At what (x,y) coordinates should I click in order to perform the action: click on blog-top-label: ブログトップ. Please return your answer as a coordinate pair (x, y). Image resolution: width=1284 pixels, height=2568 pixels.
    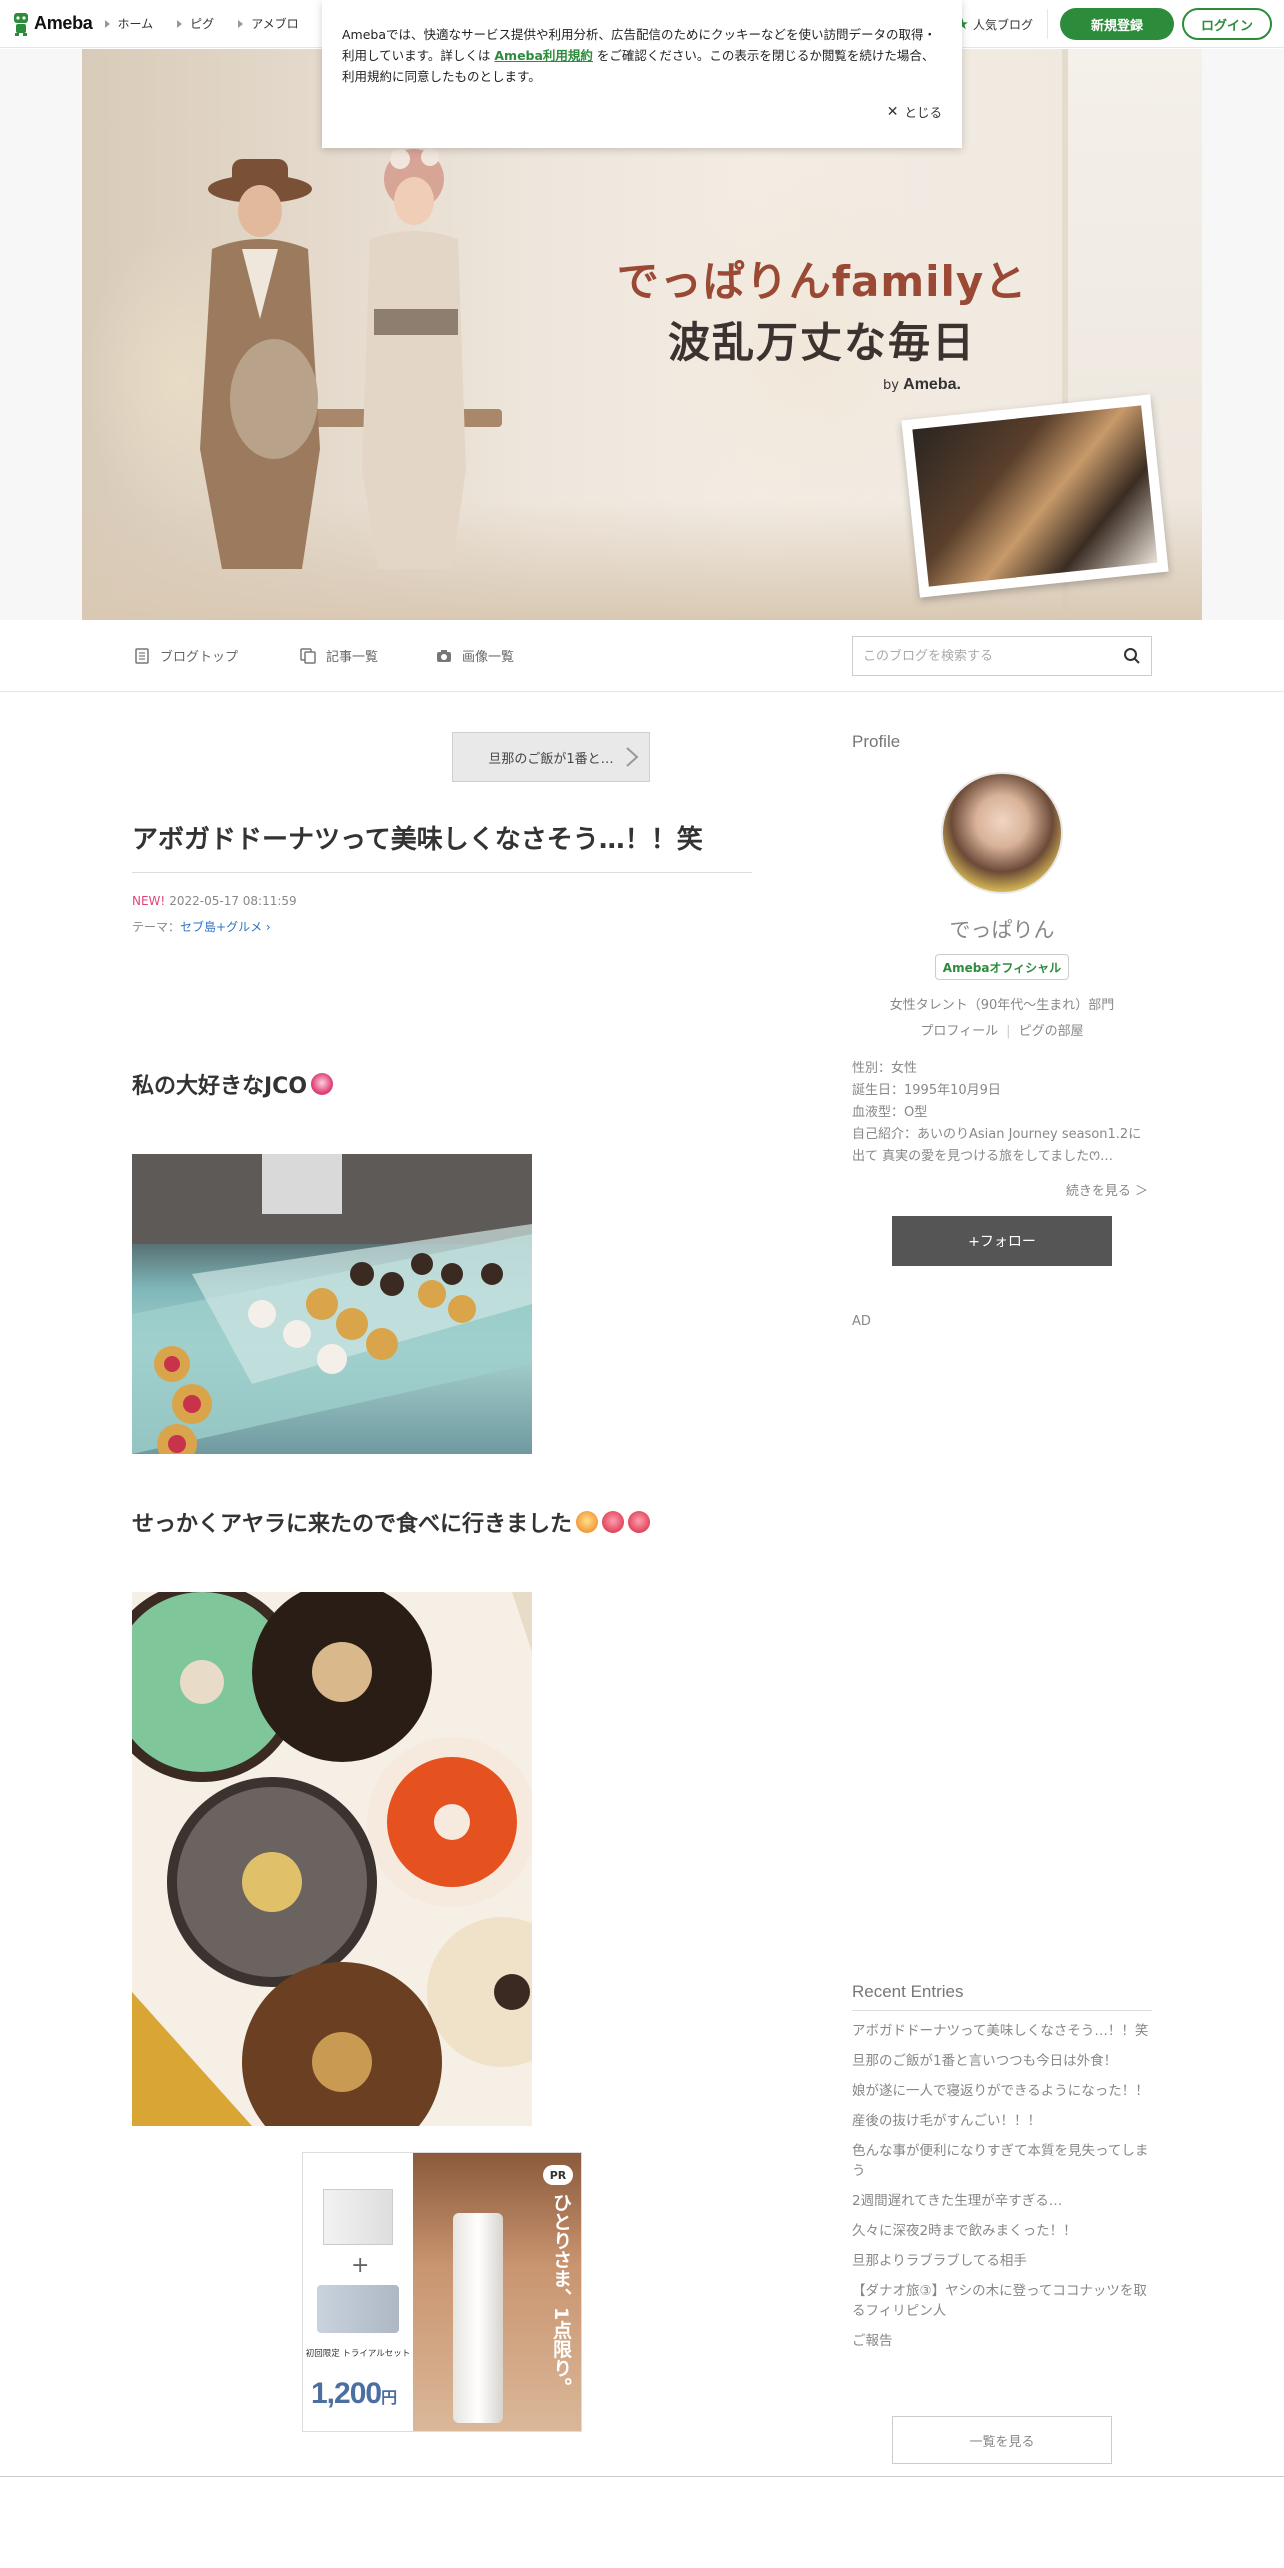
    Looking at the image, I should click on (199, 657).